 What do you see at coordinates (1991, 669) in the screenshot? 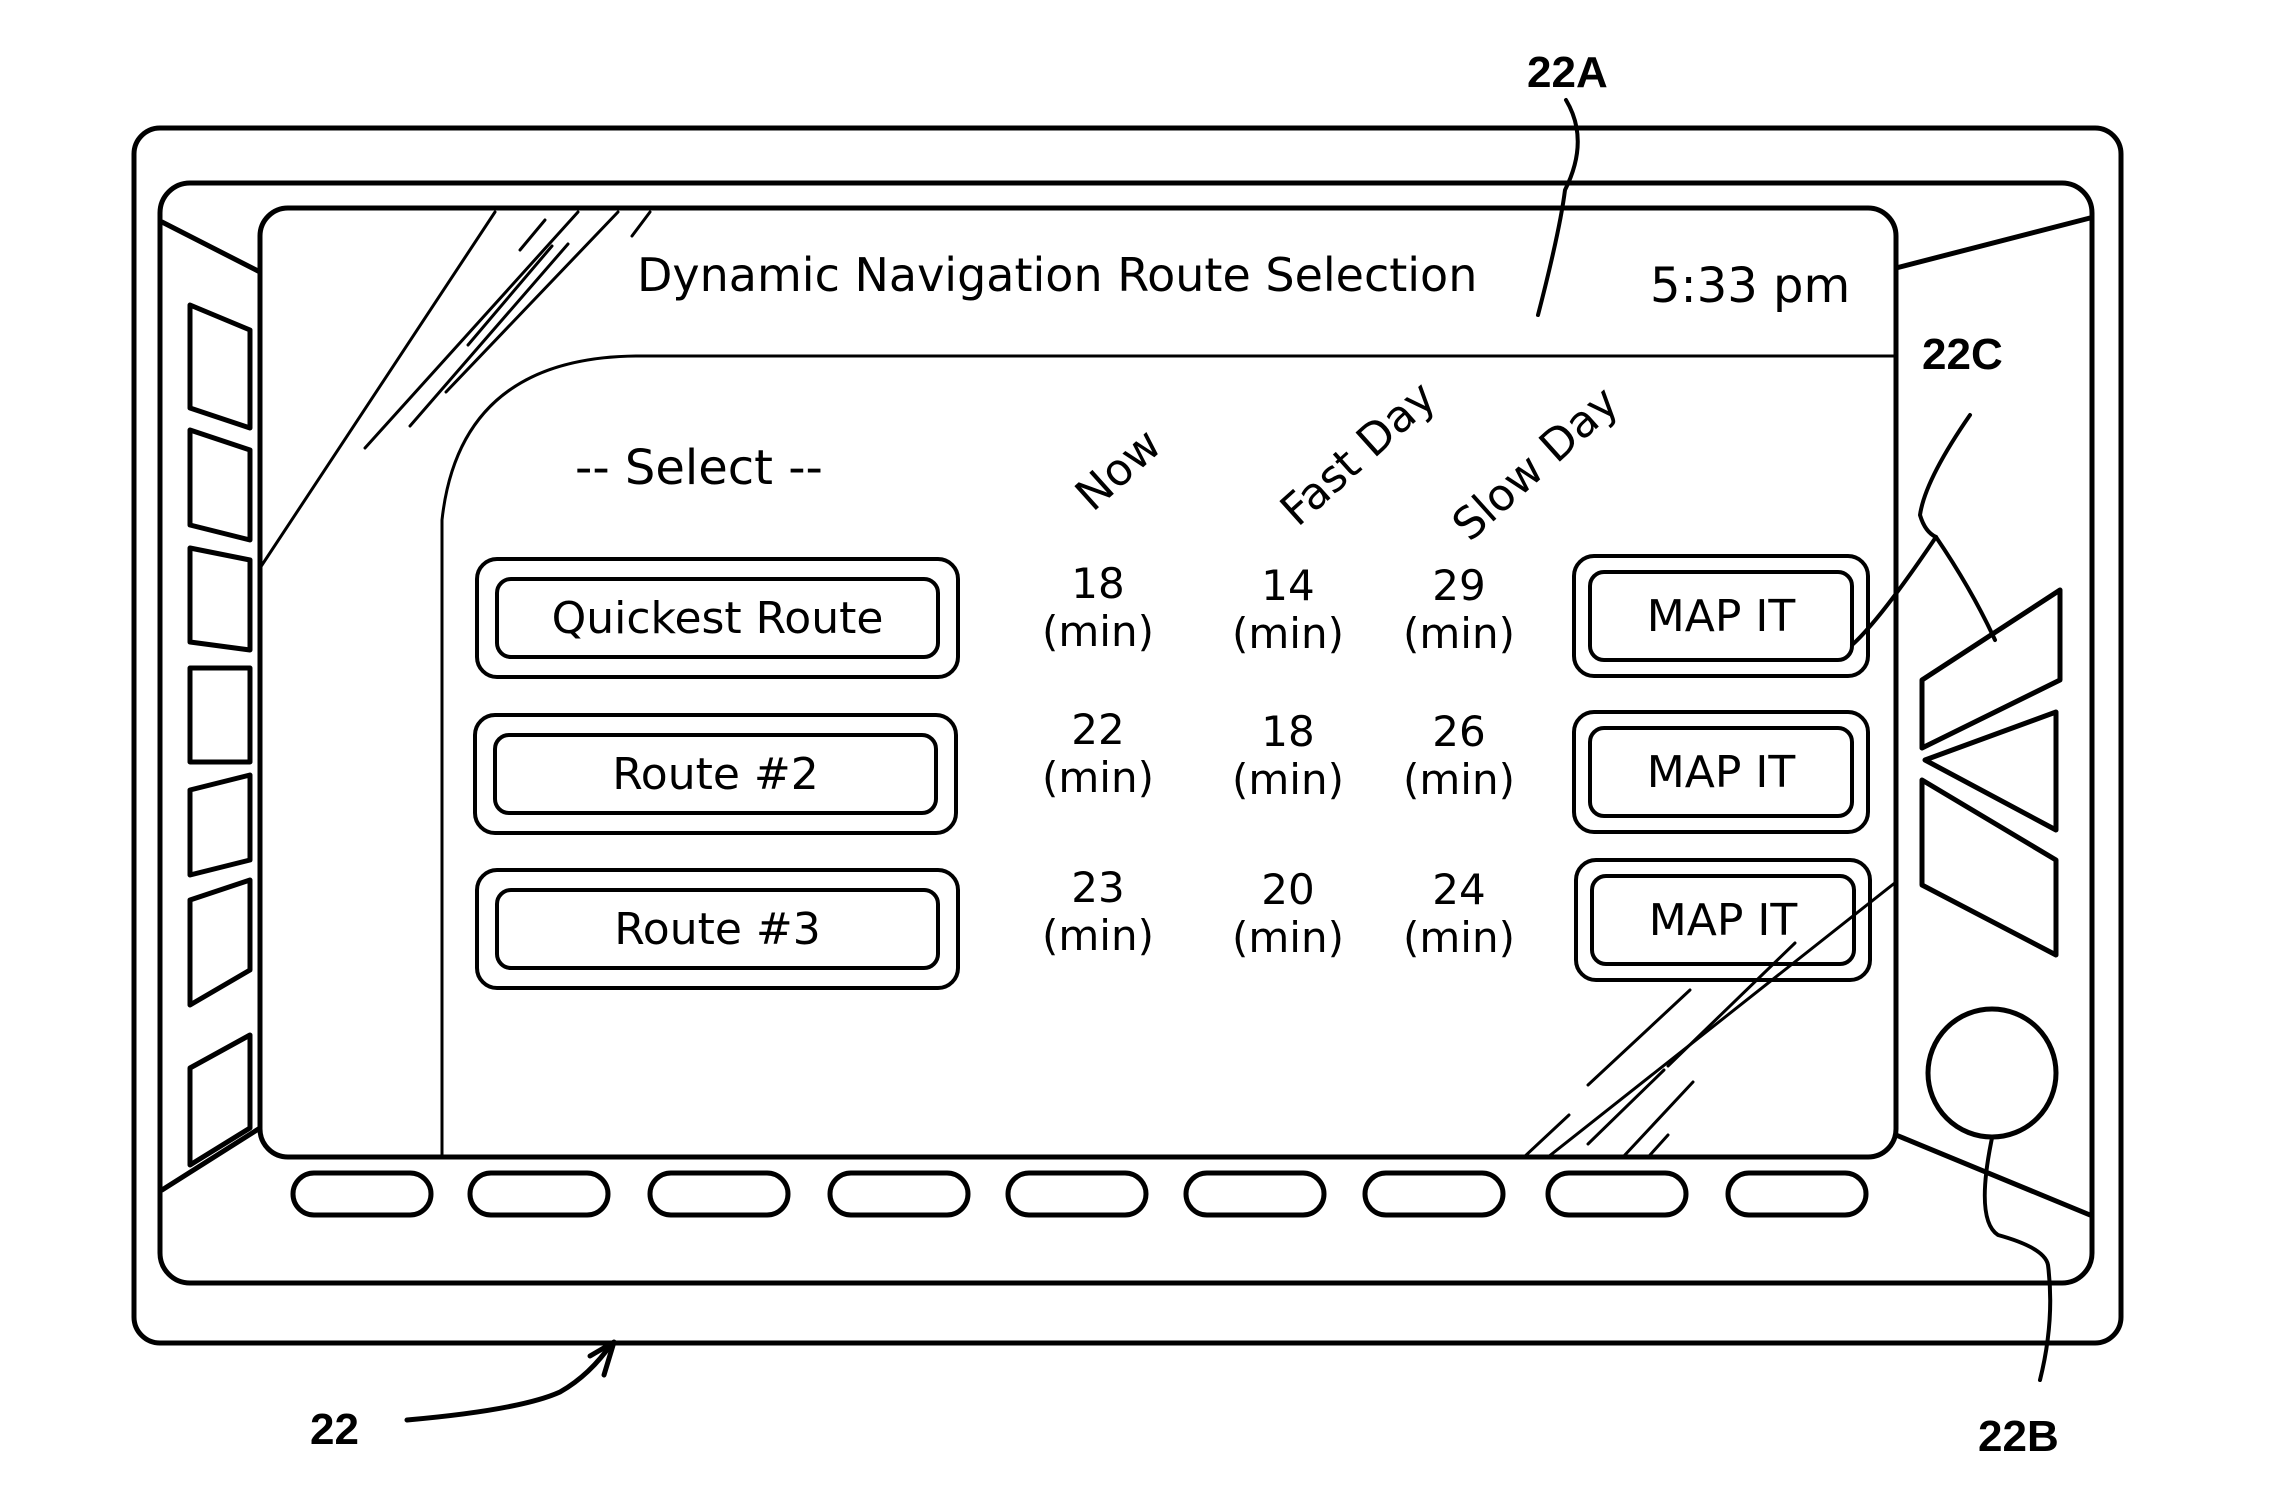
I see `right-button-up` at bounding box center [1991, 669].